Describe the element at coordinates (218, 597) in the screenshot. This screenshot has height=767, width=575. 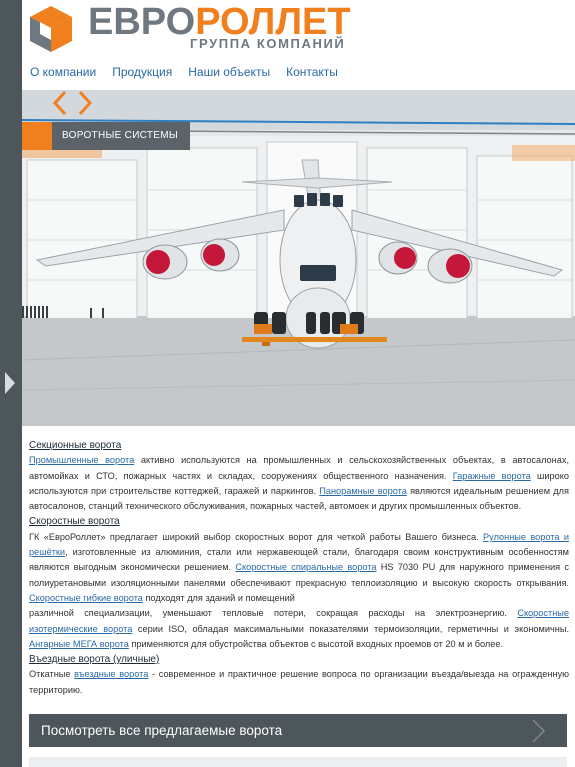
I see `text-speed-4: подходят для зданий и помещений` at that location.